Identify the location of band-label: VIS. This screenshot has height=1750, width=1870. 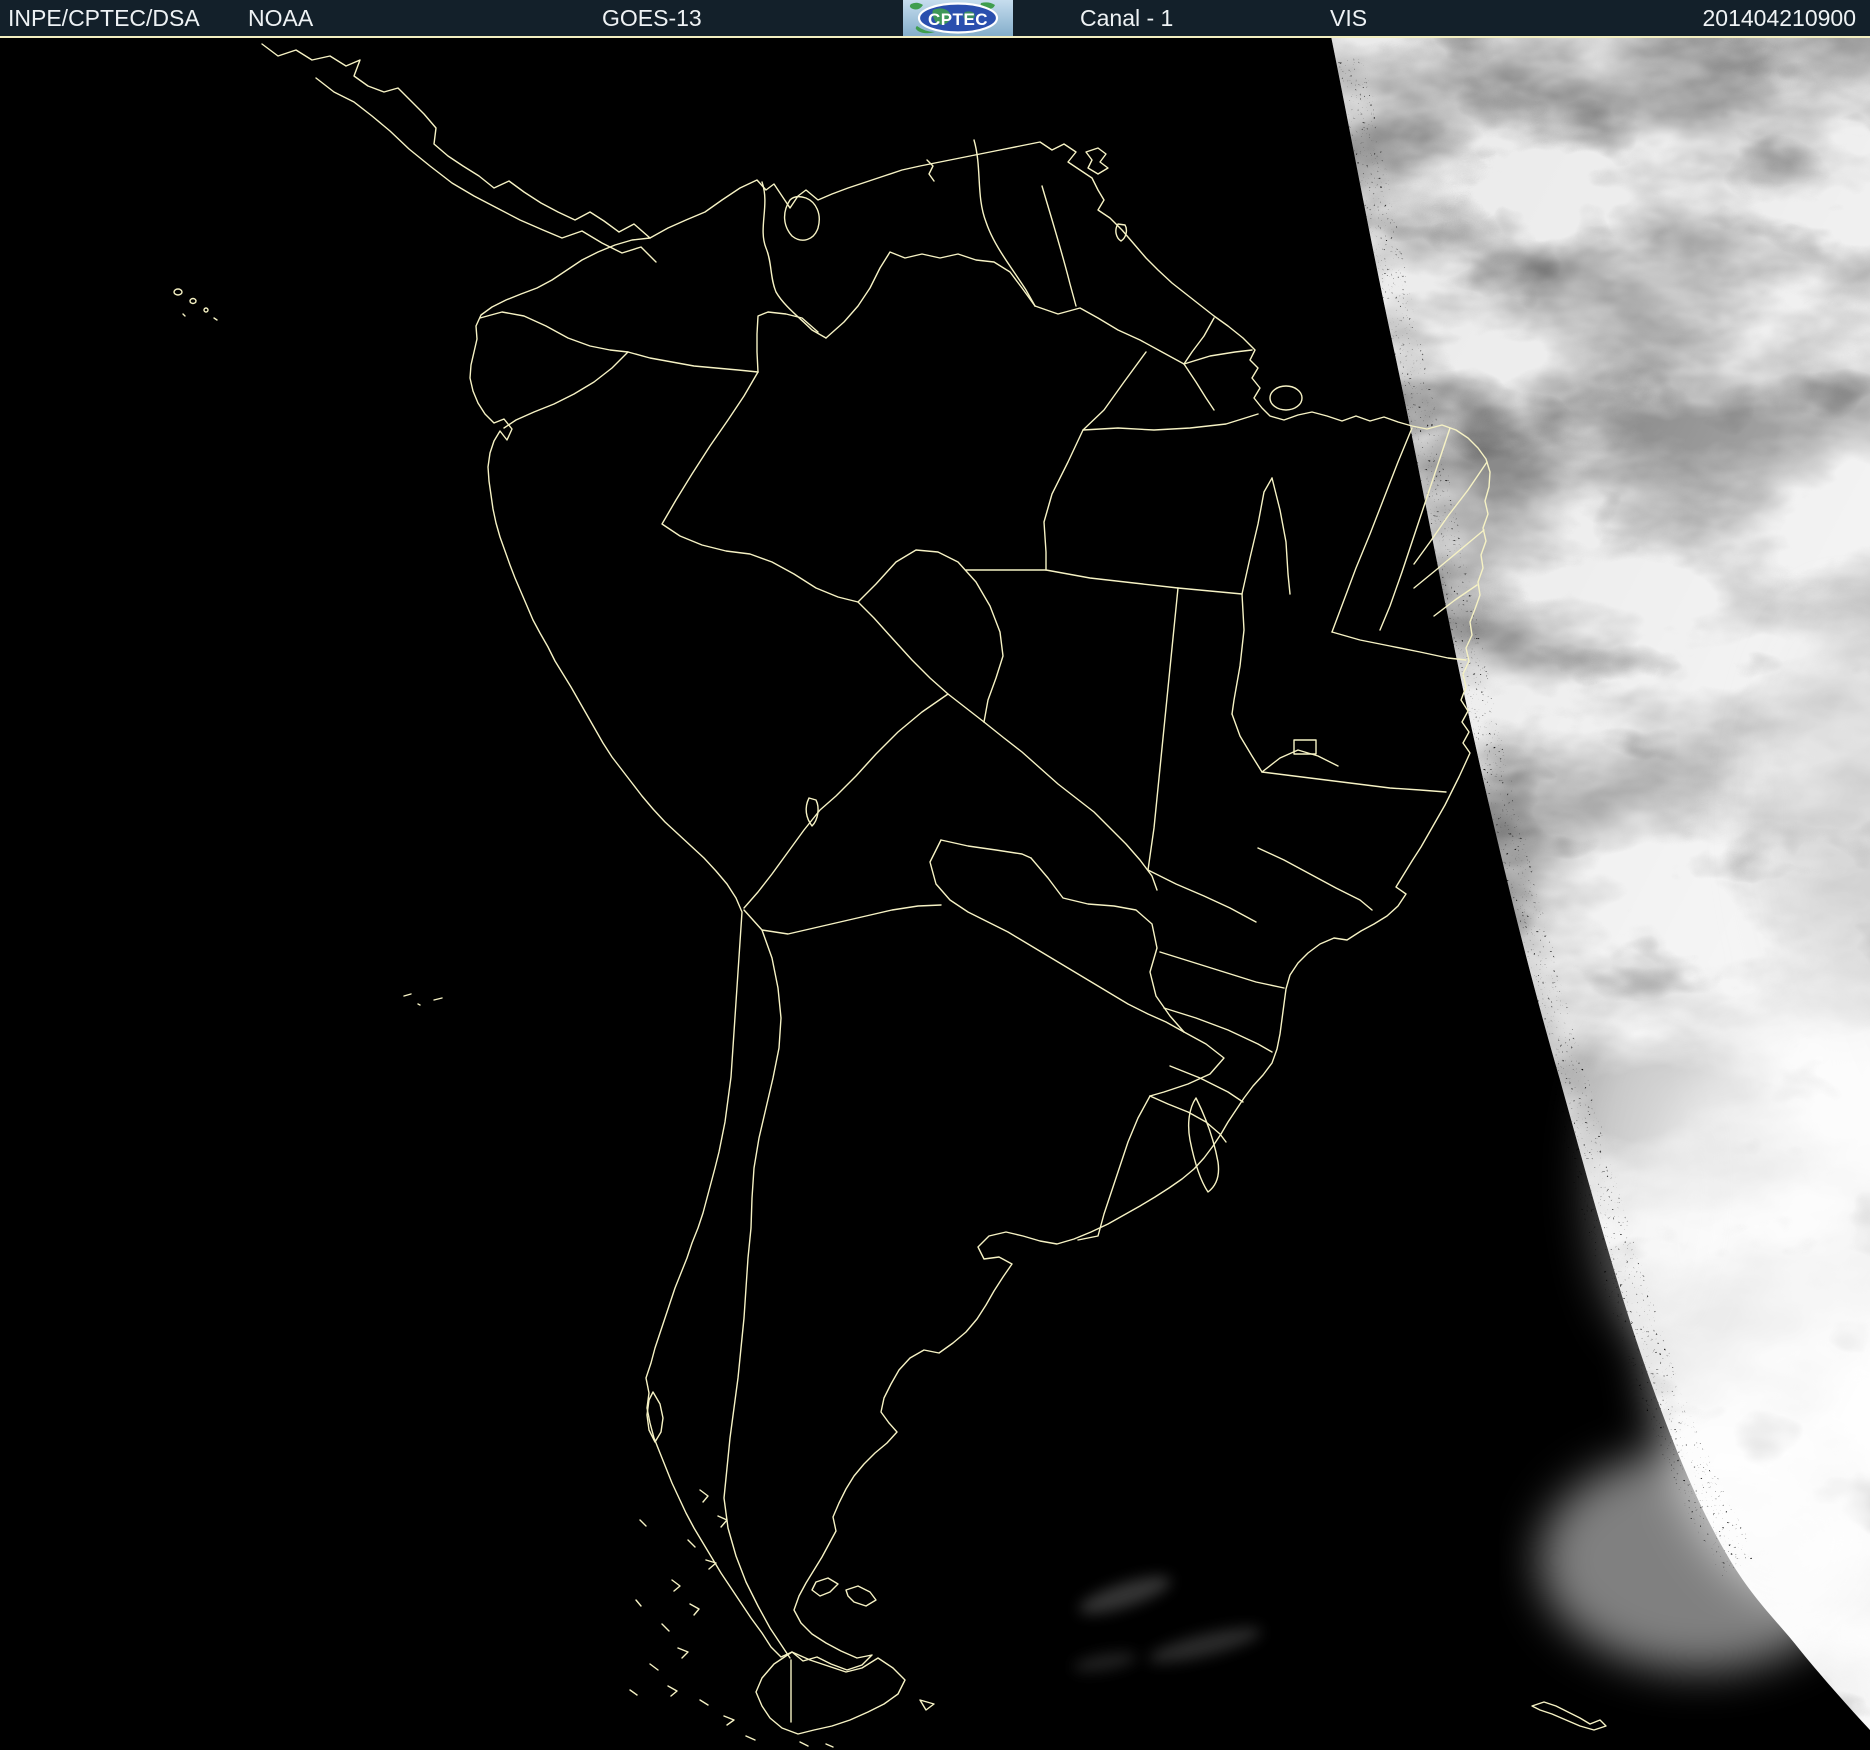
(1349, 18).